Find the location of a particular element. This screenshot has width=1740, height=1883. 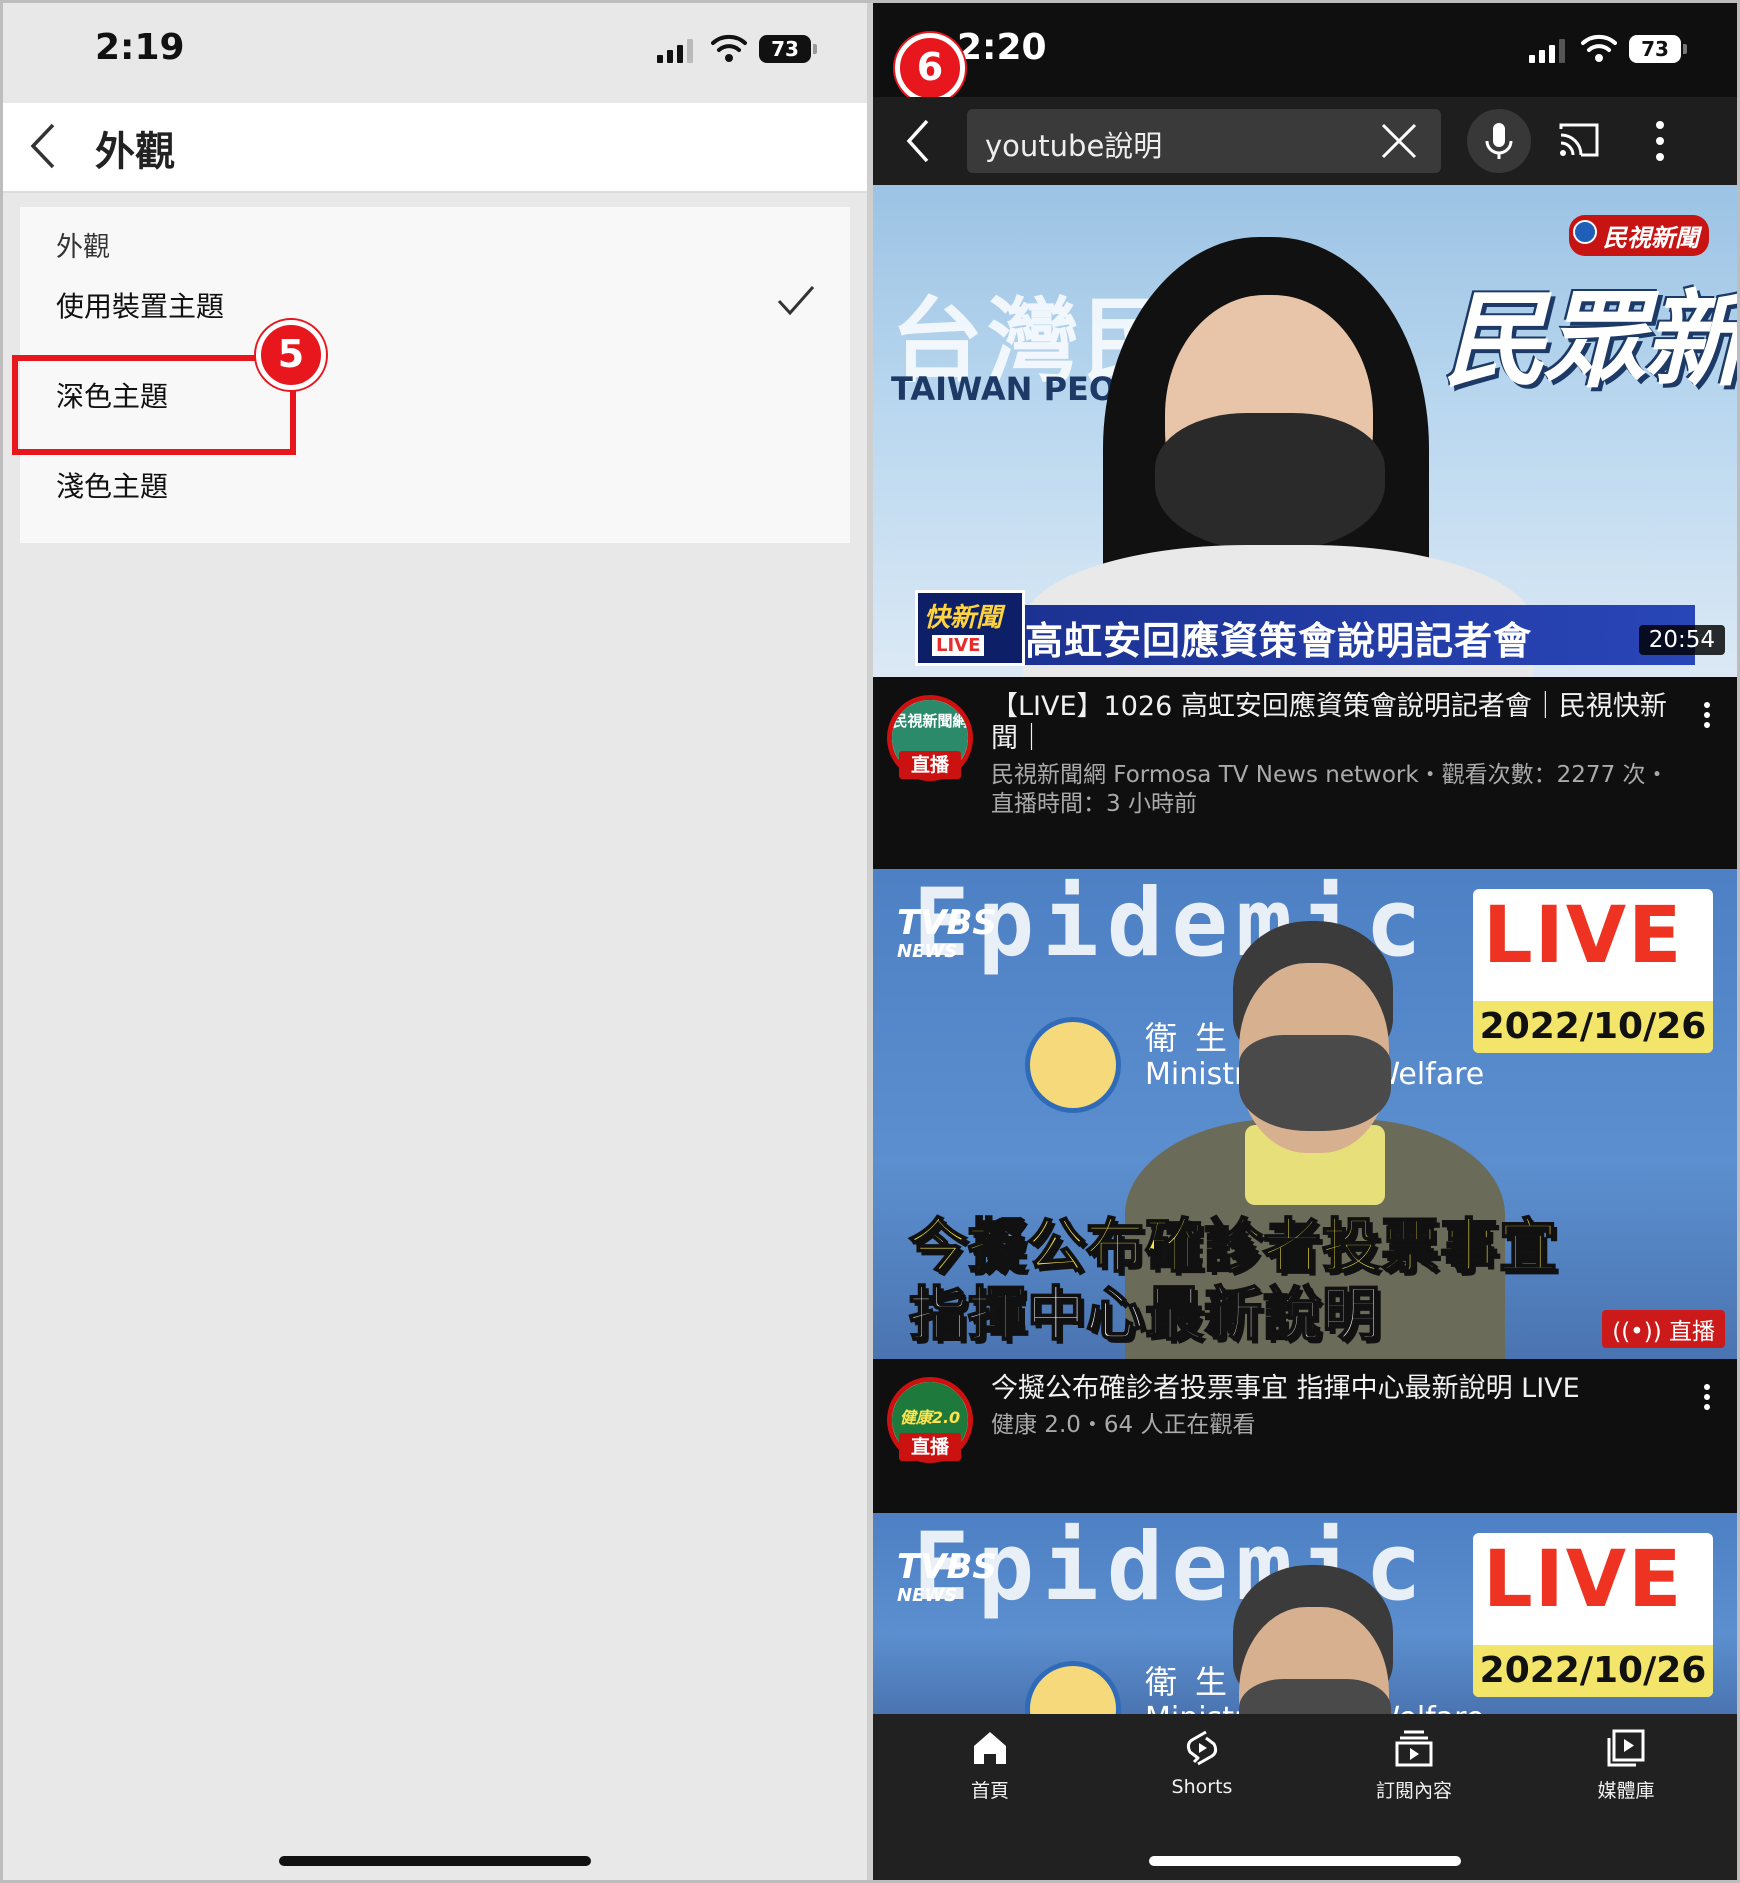

nav-label: 首頁 is located at coordinates (989, 1791).